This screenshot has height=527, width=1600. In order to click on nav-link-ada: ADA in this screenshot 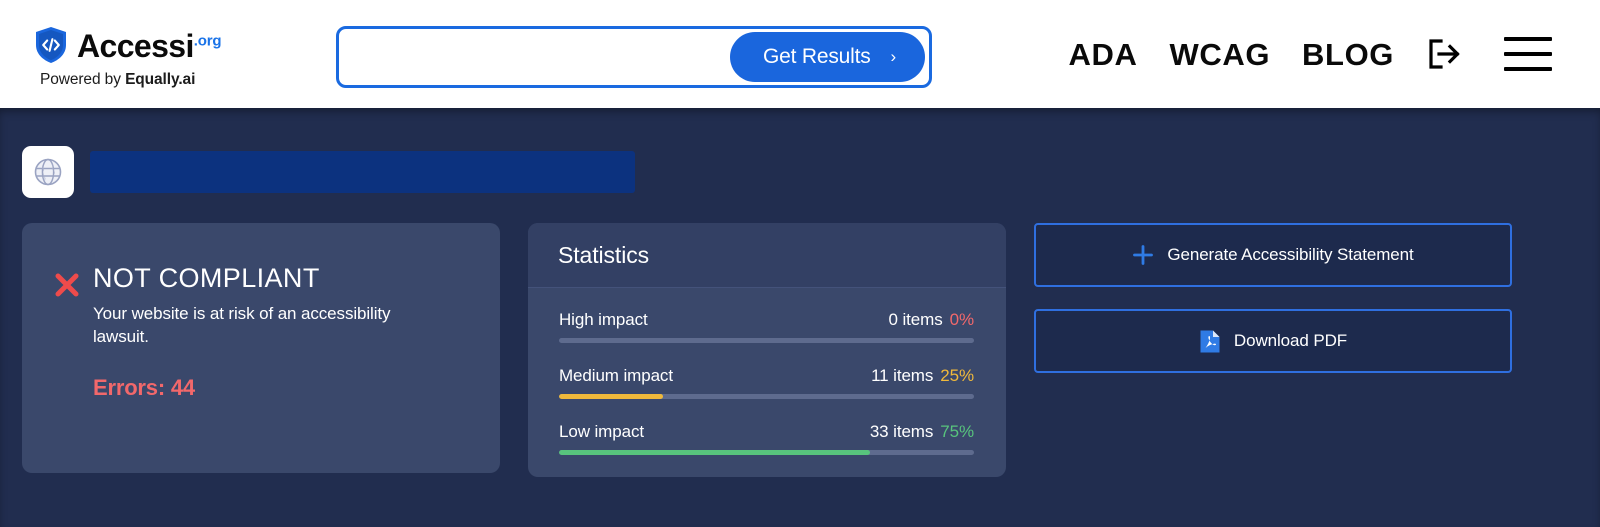, I will do `click(1103, 54)`.